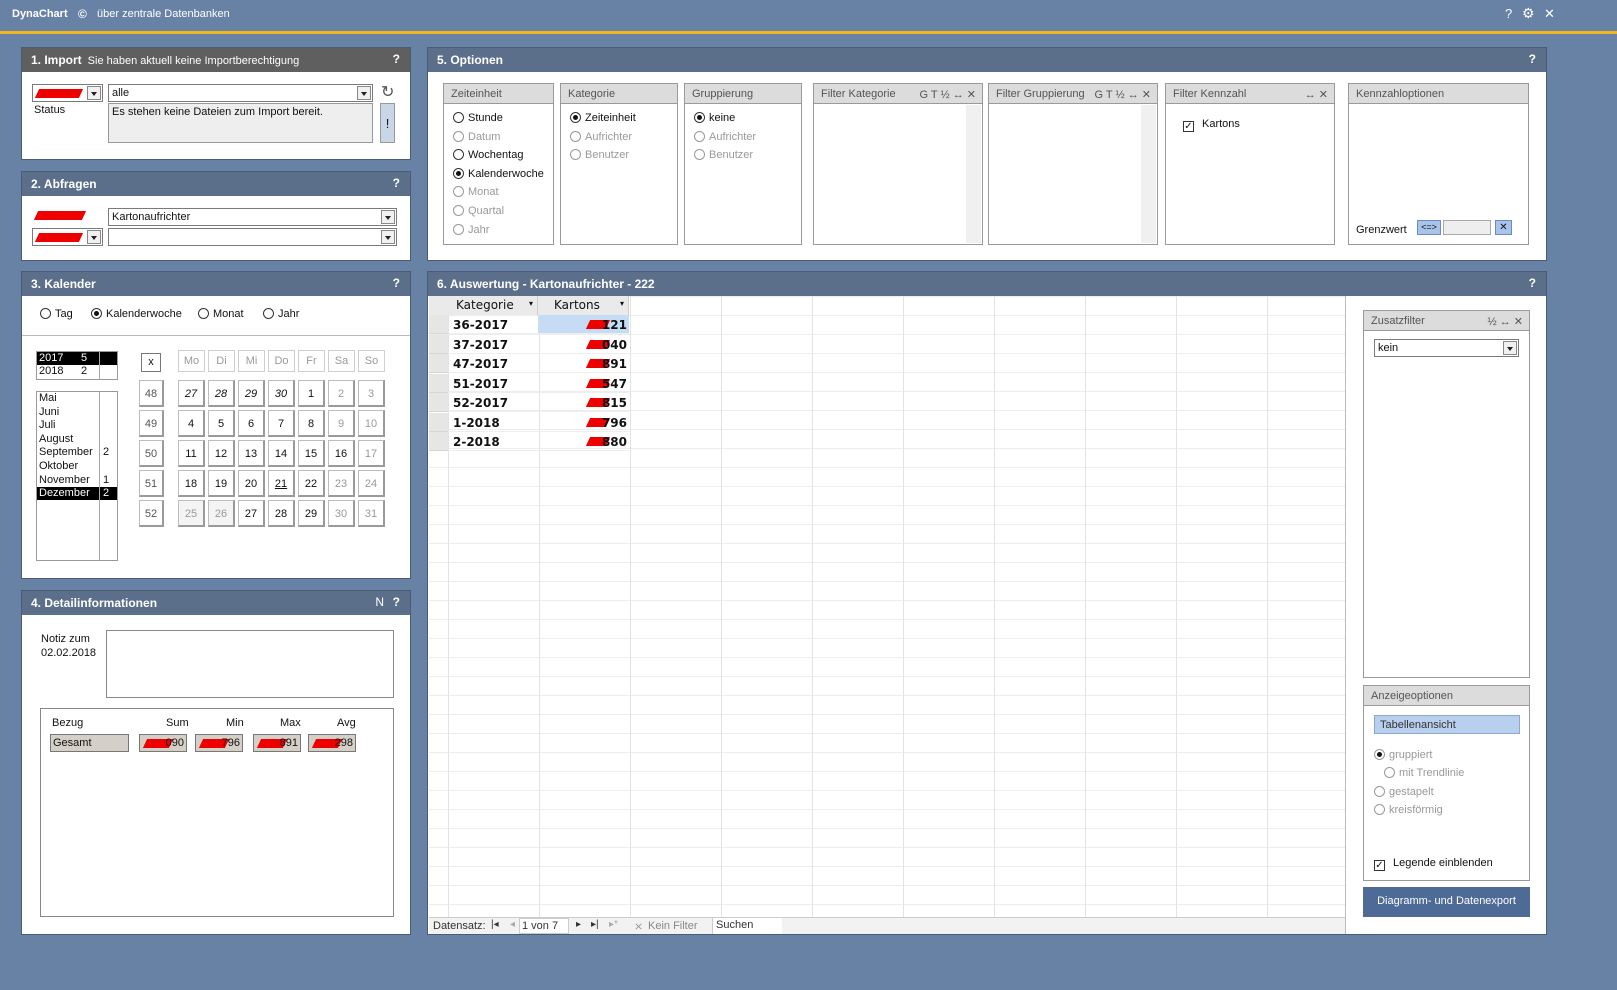 The image size is (1617, 990). I want to click on close-icon: ✕, so click(1549, 14).